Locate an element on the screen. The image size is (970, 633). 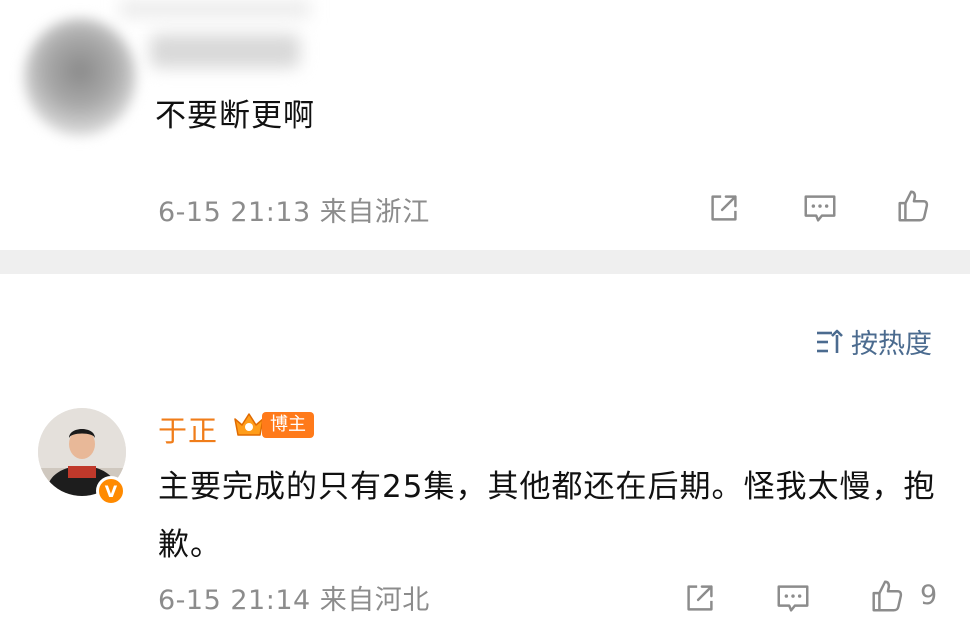
author-name: 于正 is located at coordinates (188, 429).